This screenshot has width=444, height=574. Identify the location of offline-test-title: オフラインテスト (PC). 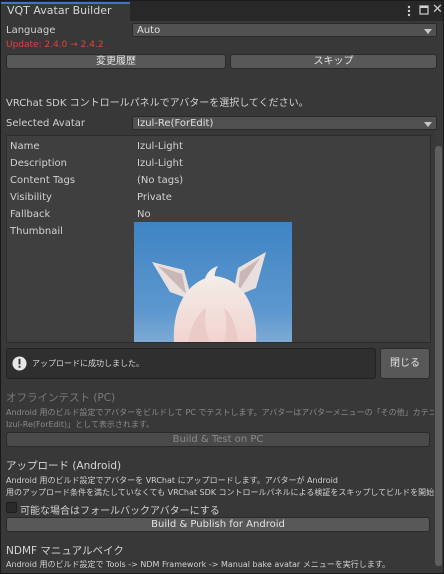
(61, 398).